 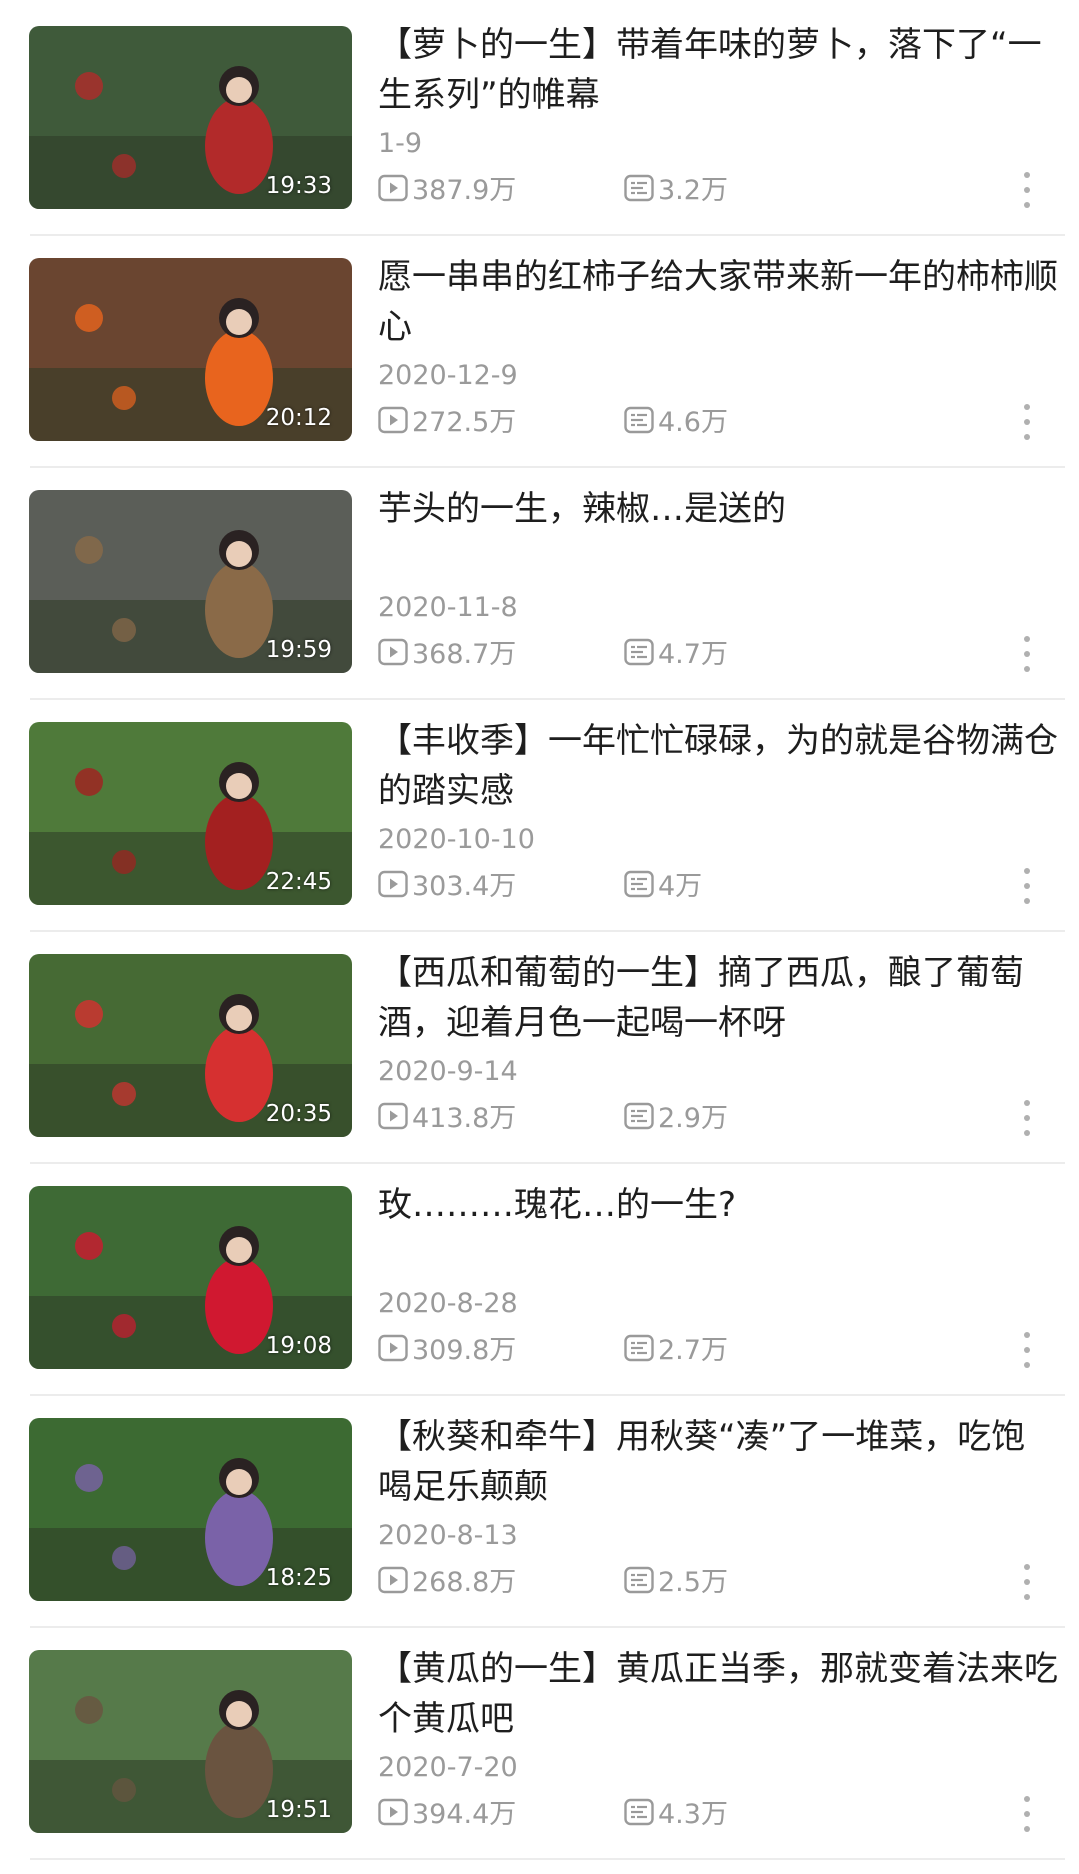 I want to click on view-count-value: 413.8万, so click(x=464, y=1118).